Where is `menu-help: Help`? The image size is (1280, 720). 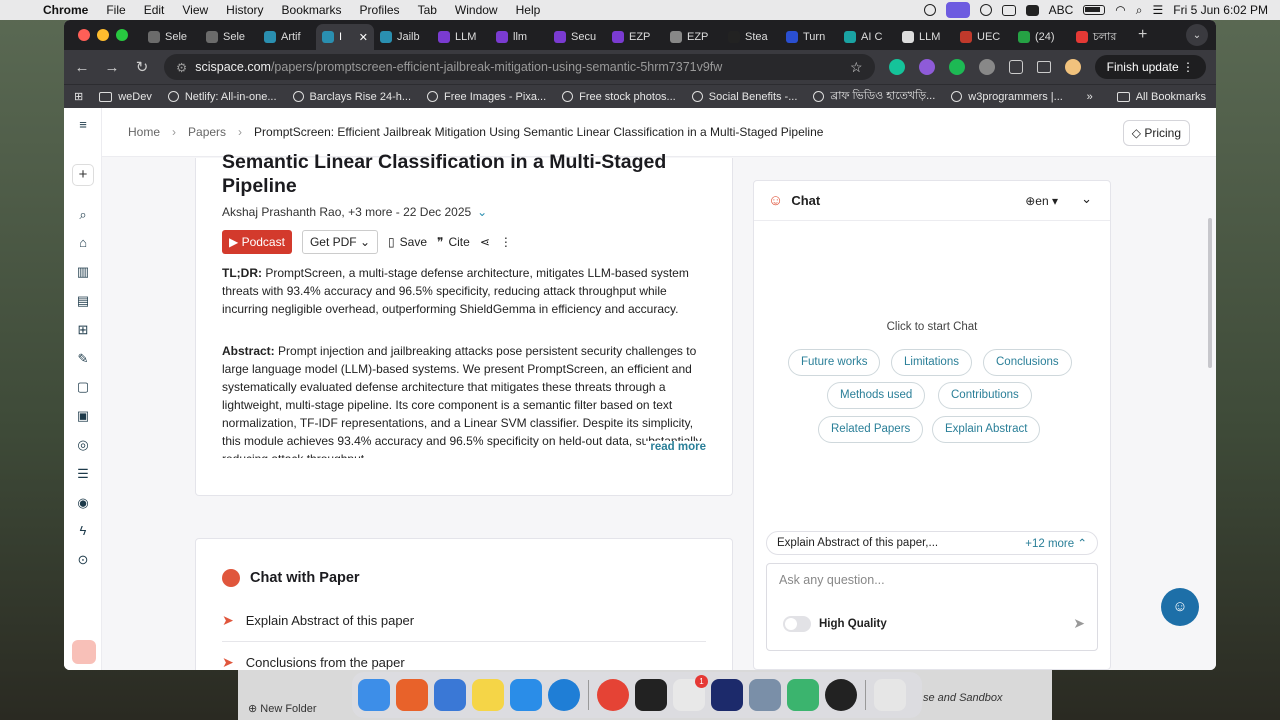
menu-help: Help is located at coordinates (528, 10).